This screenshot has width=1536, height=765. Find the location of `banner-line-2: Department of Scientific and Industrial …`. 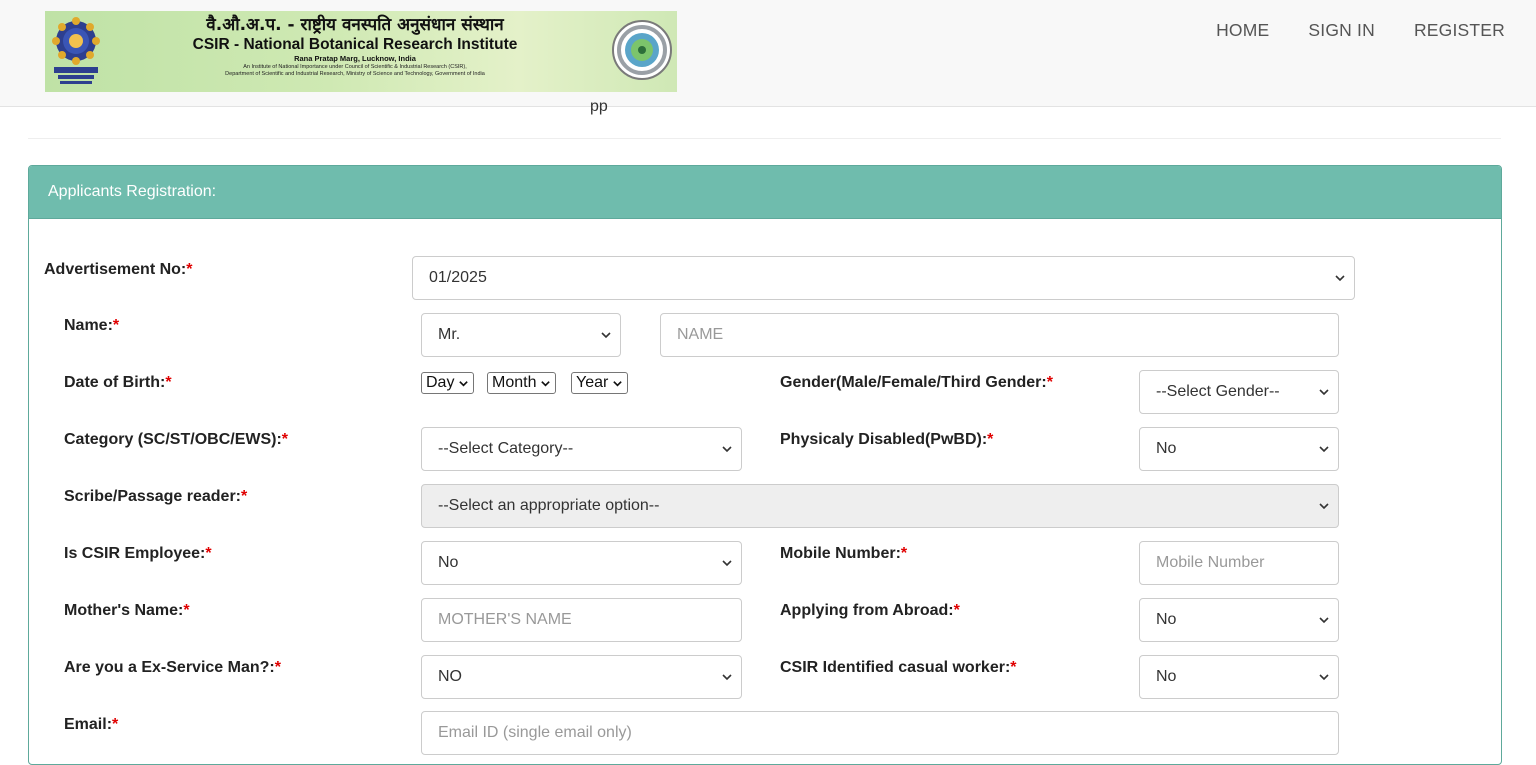

banner-line-2: Department of Scientific and Industrial … is located at coordinates (355, 74).